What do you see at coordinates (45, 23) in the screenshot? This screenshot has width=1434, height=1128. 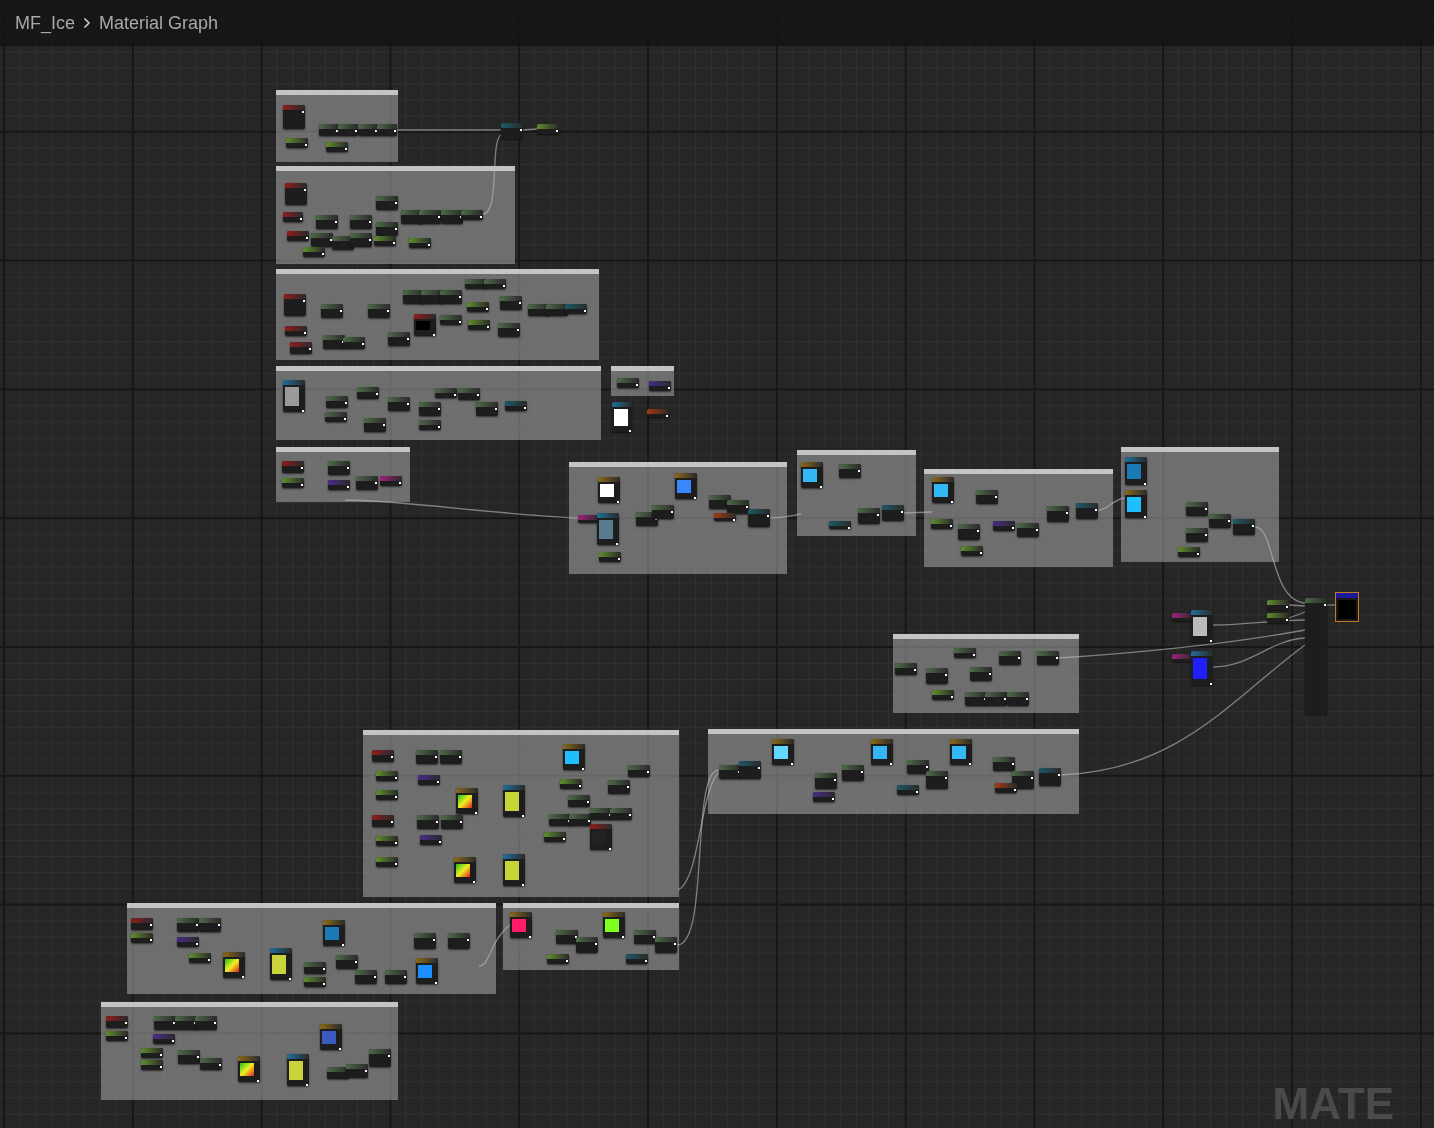 I see `breadcrumb-asset: MF_Ice` at bounding box center [45, 23].